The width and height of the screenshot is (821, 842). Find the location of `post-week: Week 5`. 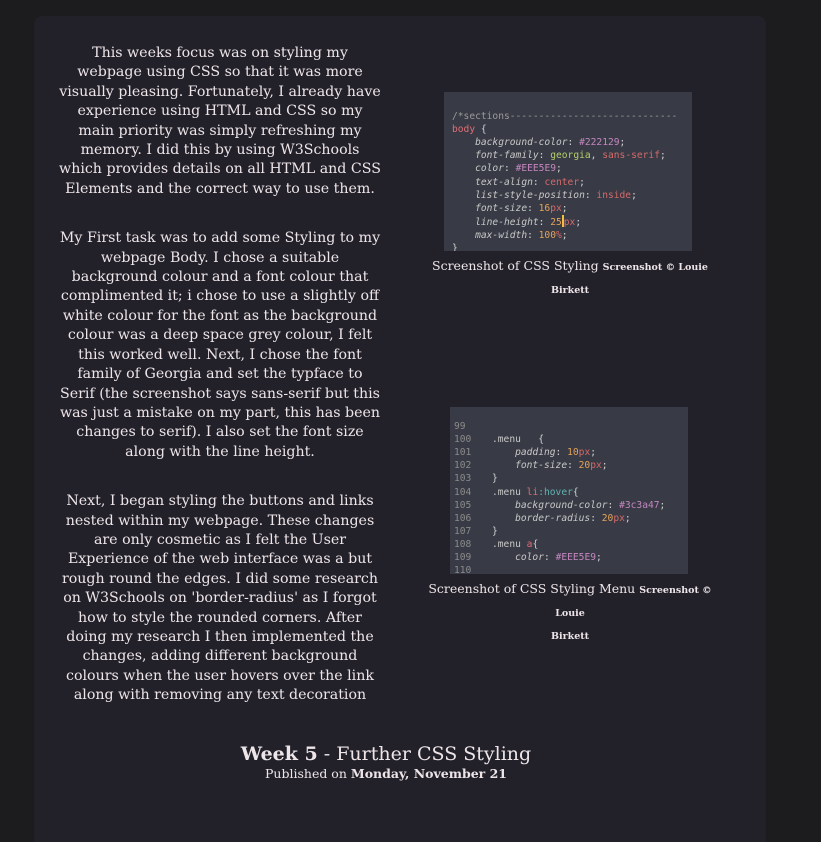

post-week: Week 5 is located at coordinates (279, 754).